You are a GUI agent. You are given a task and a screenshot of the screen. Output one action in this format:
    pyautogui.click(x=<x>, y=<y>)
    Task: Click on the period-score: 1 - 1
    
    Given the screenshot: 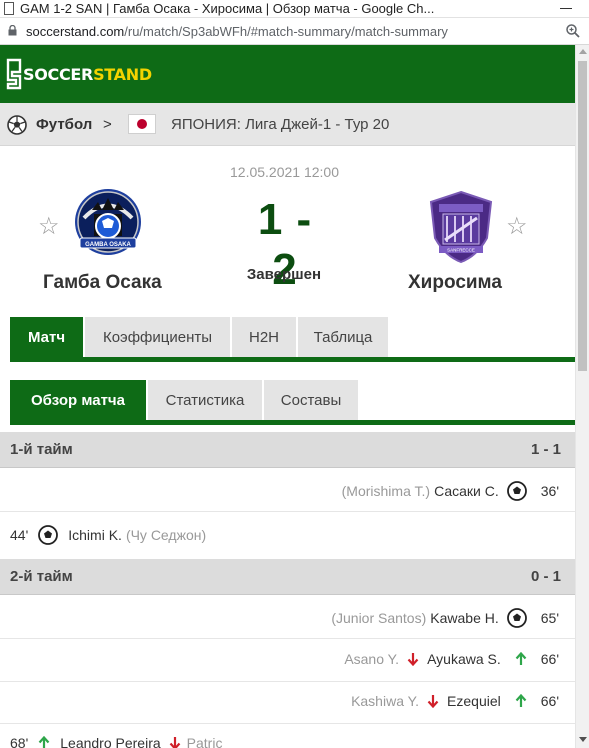 What is the action you would take?
    pyautogui.click(x=545, y=449)
    